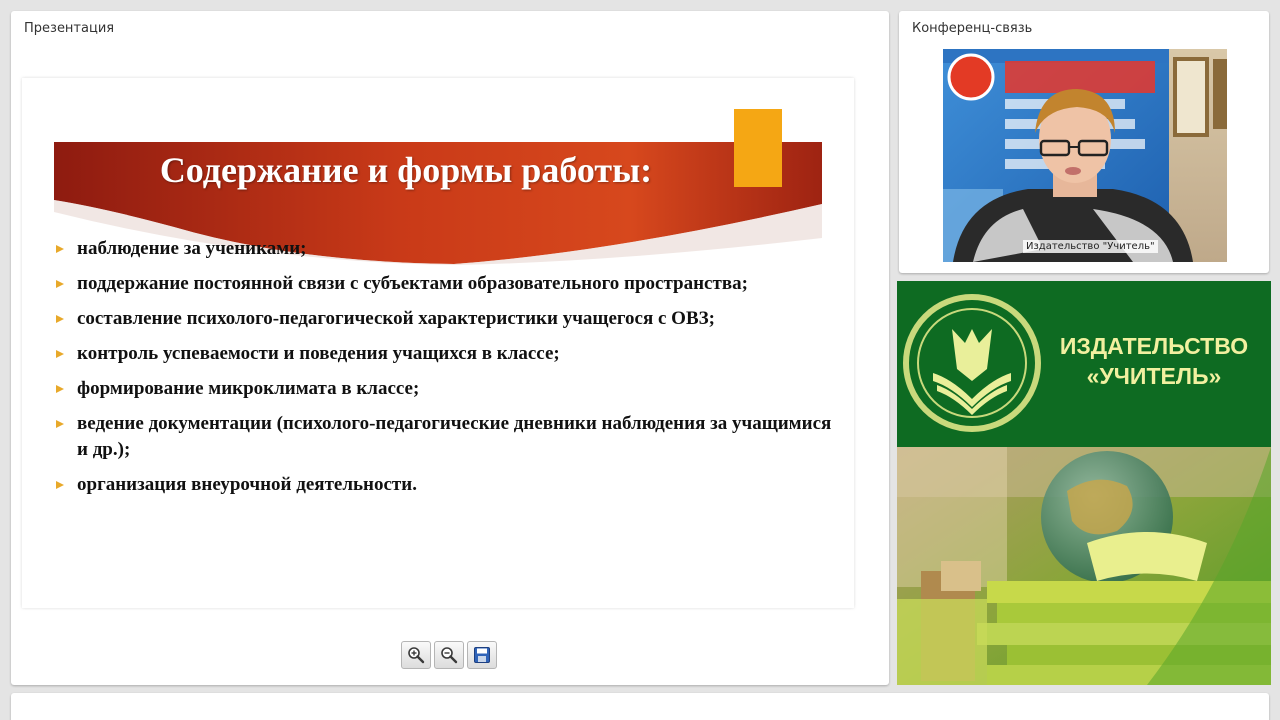  I want to click on save-icon, so click(482, 655).